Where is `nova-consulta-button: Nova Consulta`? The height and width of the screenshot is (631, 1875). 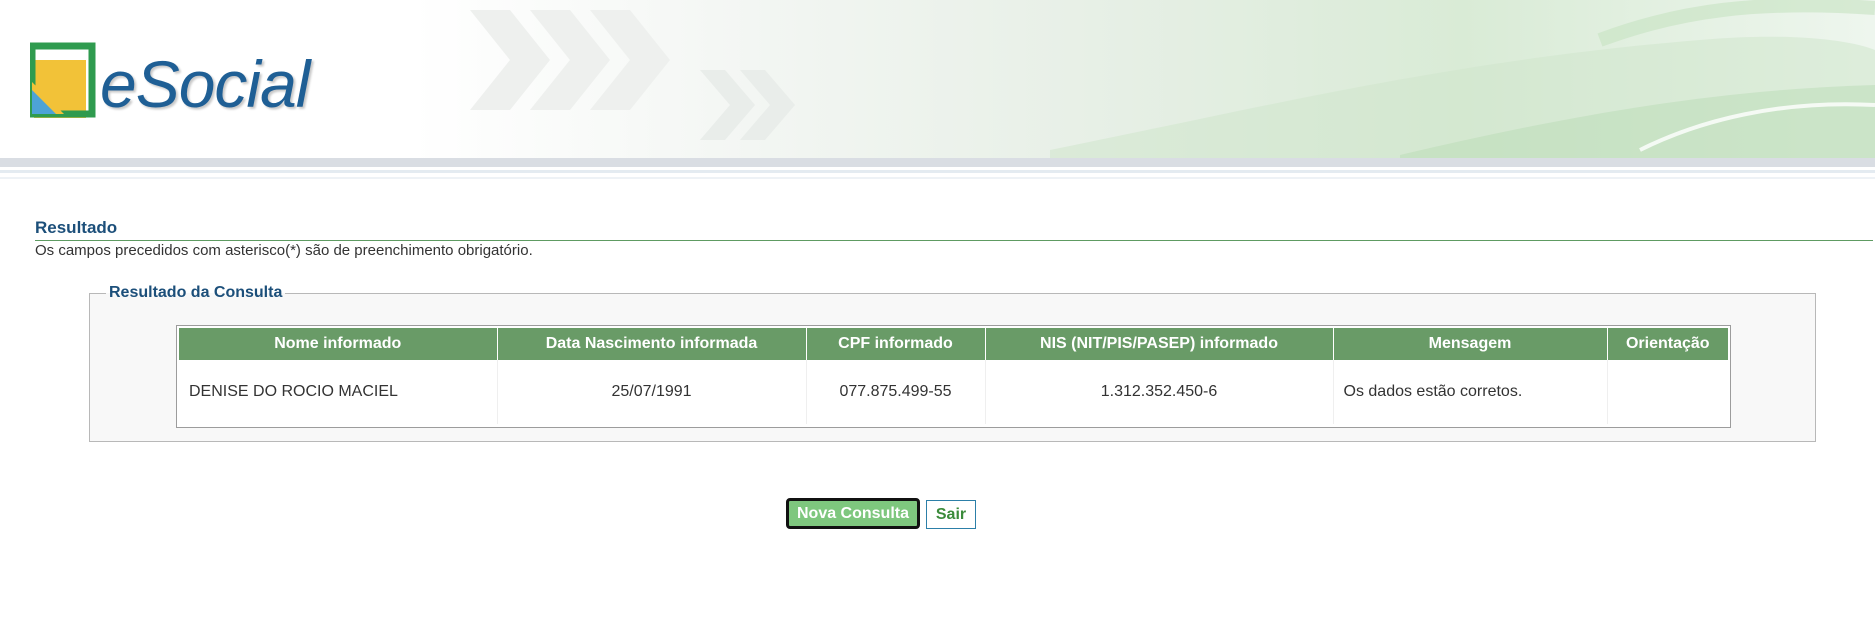 nova-consulta-button: Nova Consulta is located at coordinates (853, 513).